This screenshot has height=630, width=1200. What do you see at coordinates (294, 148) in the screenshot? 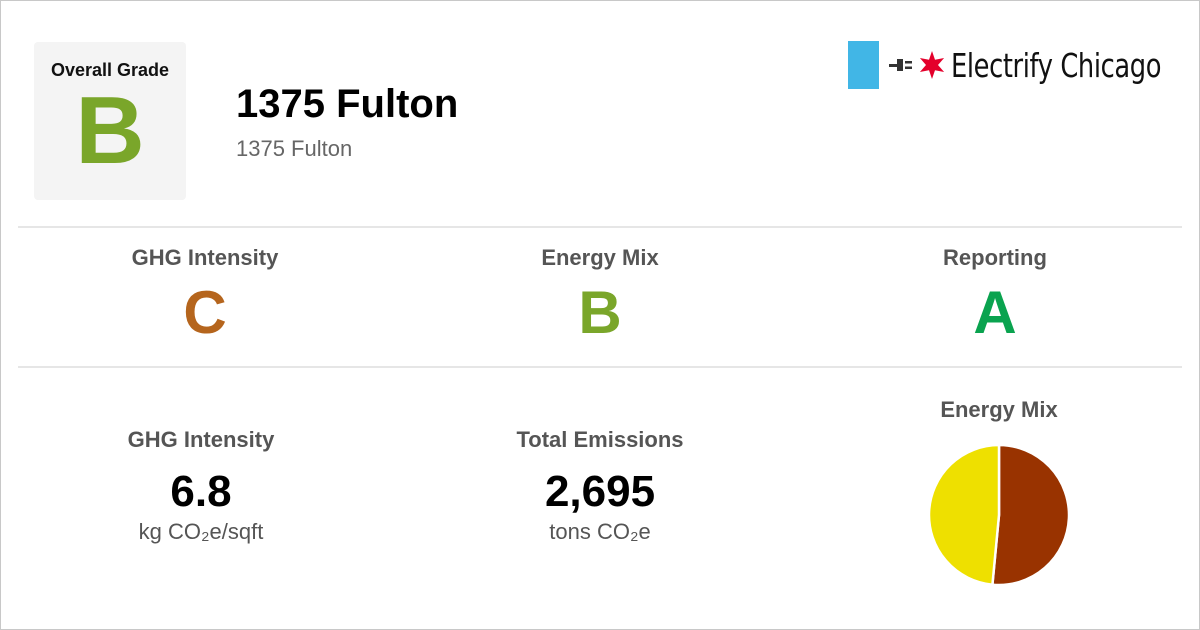
I see `building-address: 1375 Fulton` at bounding box center [294, 148].